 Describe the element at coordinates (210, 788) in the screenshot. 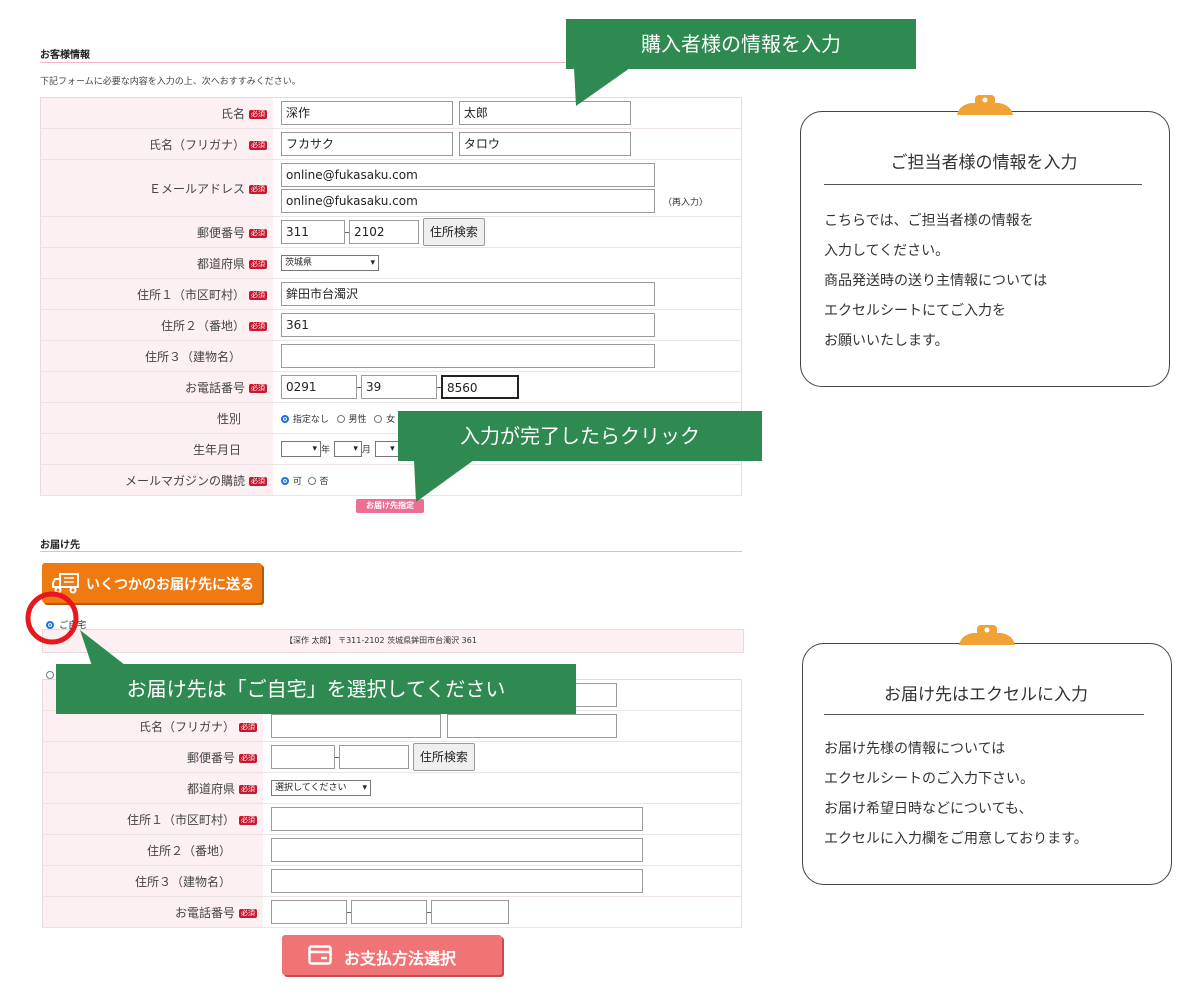

I see `label-pref: 都道府県` at that location.